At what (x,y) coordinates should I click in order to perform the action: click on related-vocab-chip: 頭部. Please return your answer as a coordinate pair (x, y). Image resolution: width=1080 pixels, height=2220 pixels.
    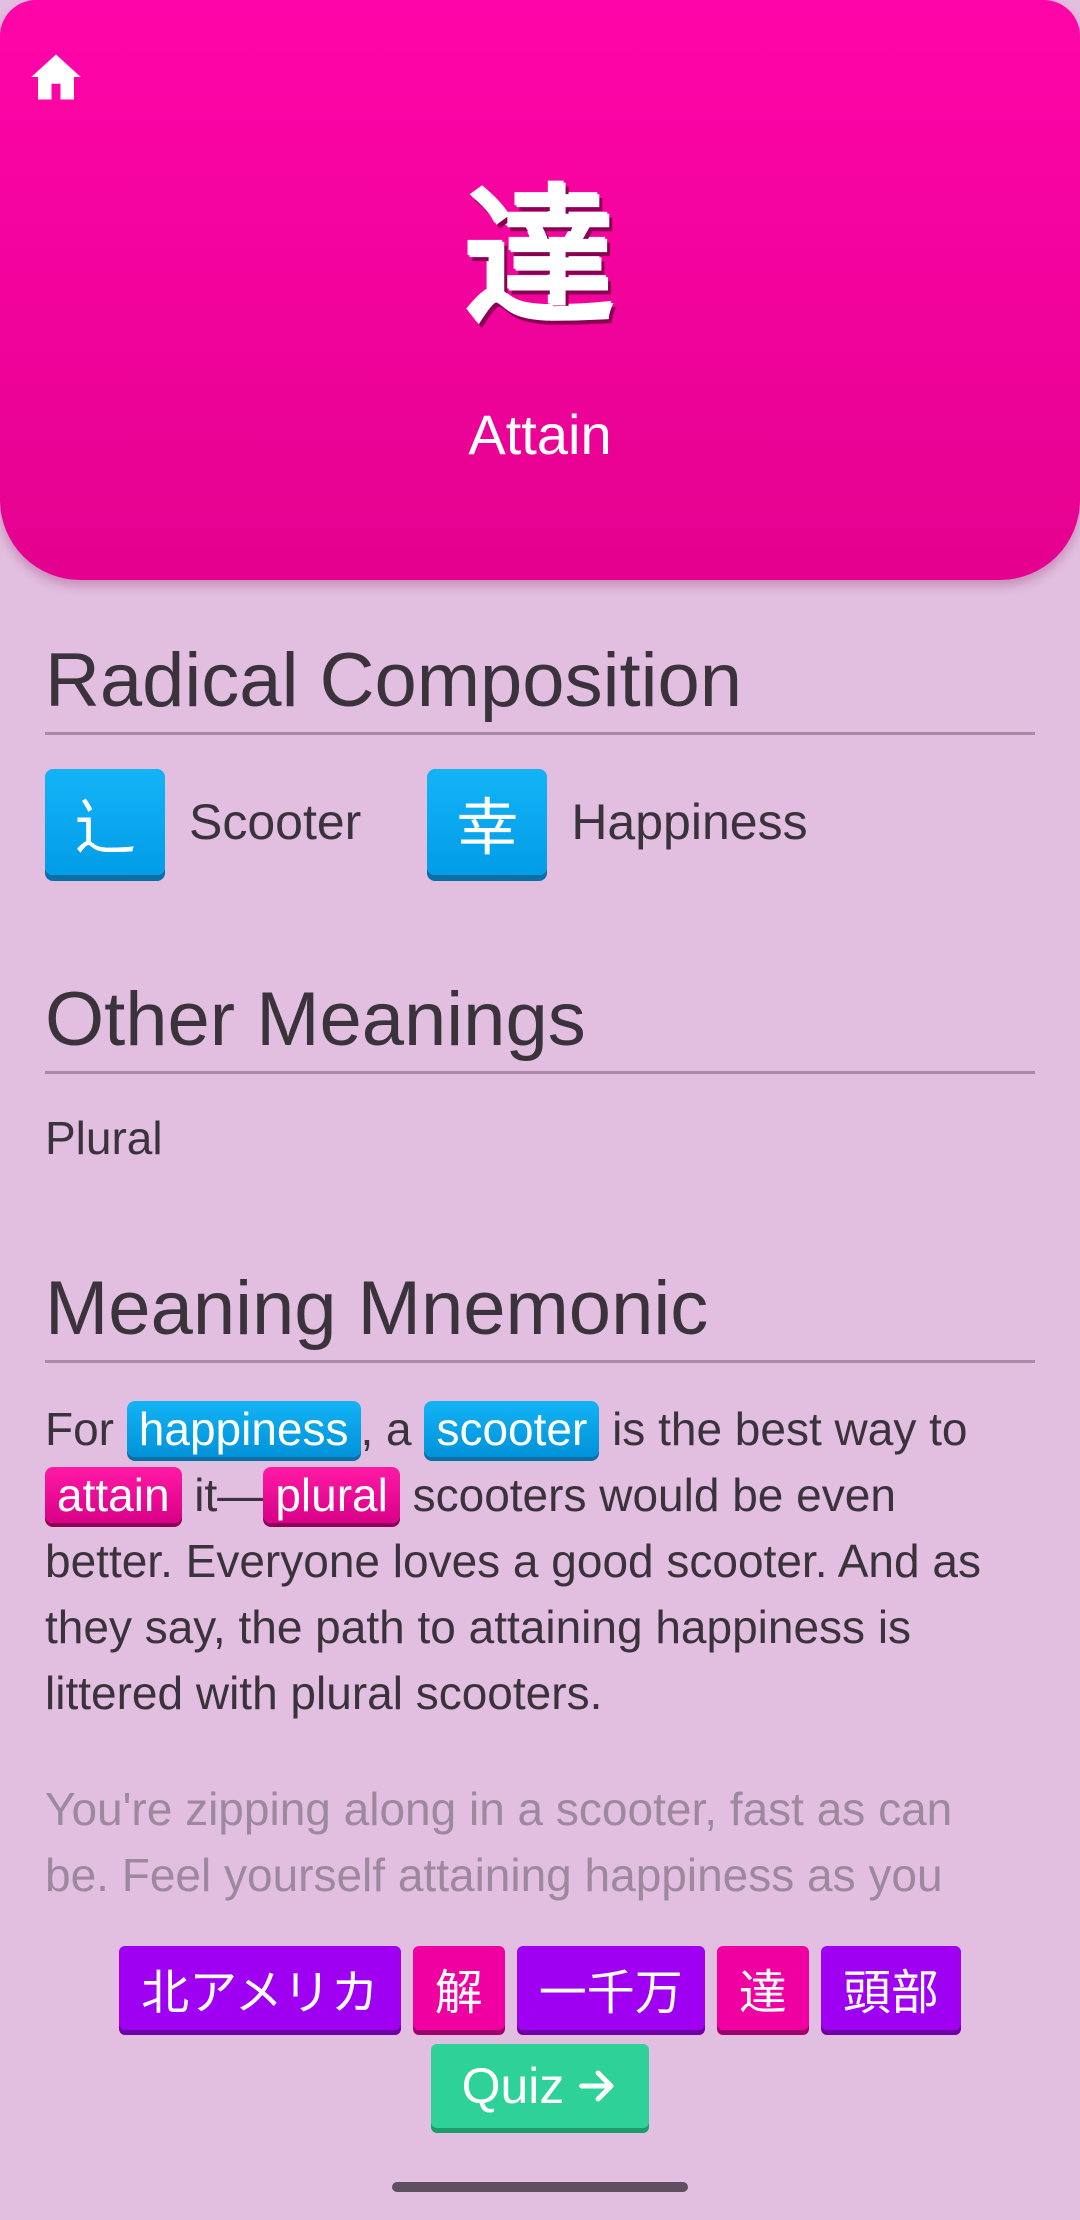
    Looking at the image, I should click on (890, 1988).